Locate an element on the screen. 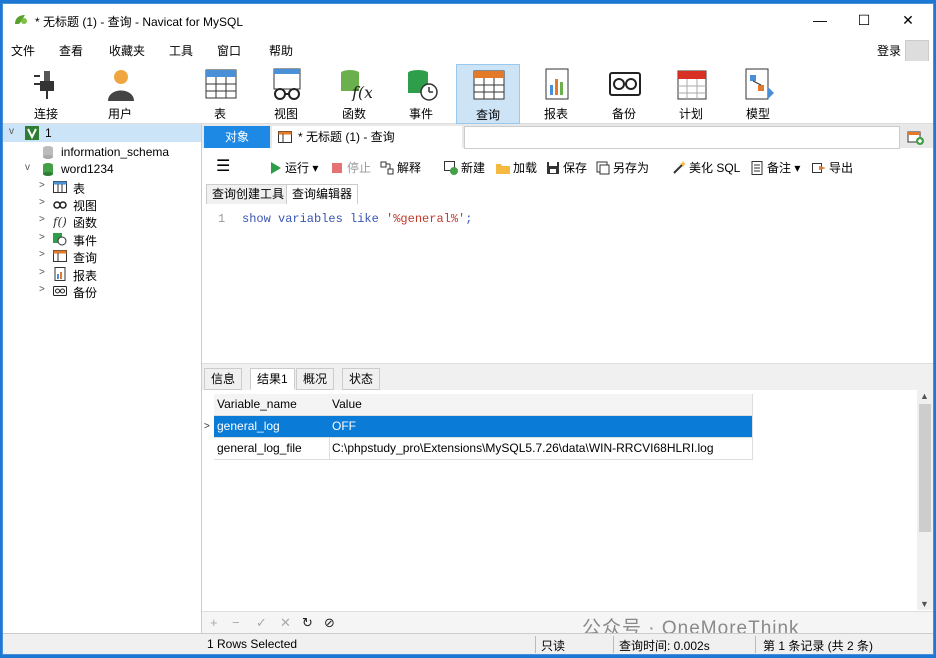 The width and height of the screenshot is (936, 658). backup-button: 备份 is located at coordinates (624, 93).